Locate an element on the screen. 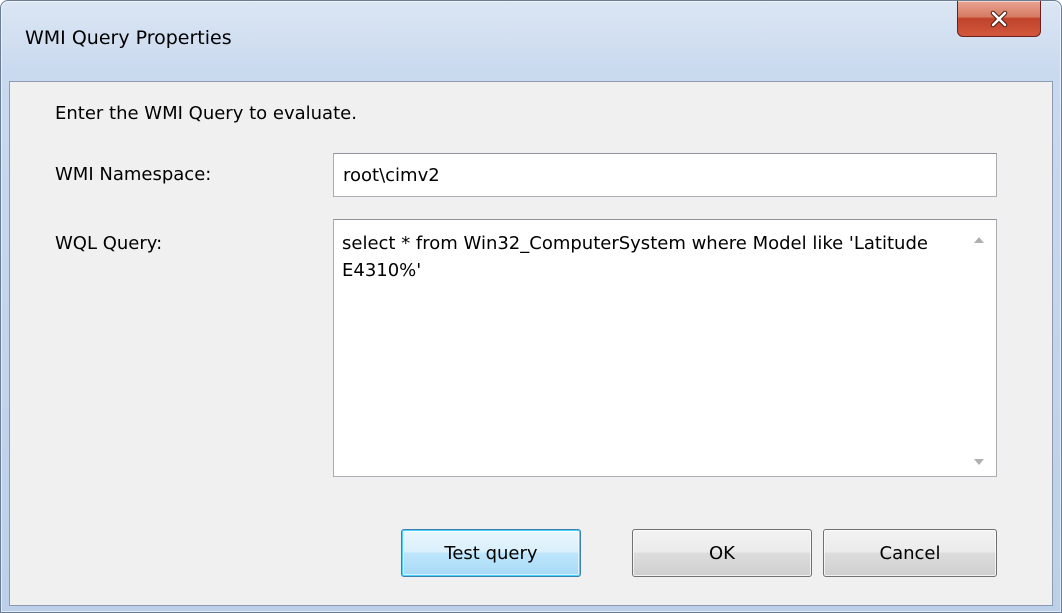 The width and height of the screenshot is (1062, 613). cancel-button: Cancel is located at coordinates (910, 553).